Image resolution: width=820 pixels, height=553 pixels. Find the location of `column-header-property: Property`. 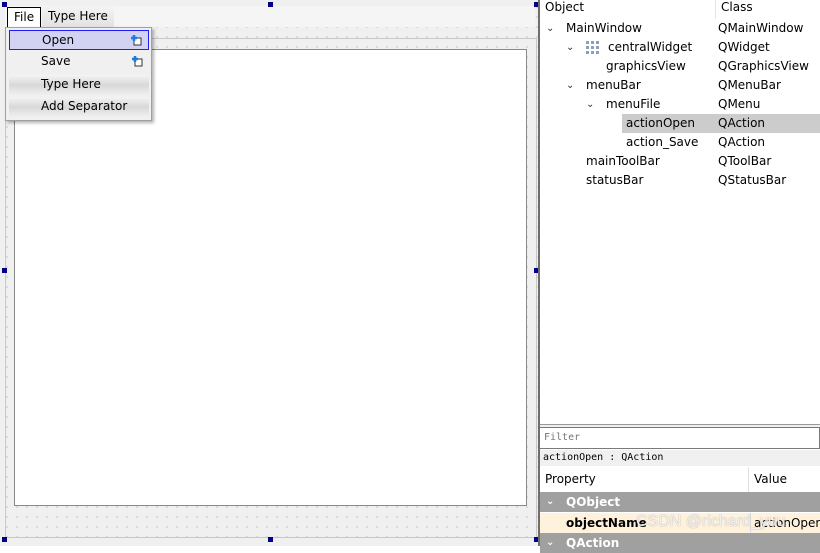

column-header-property: Property is located at coordinates (570, 479).